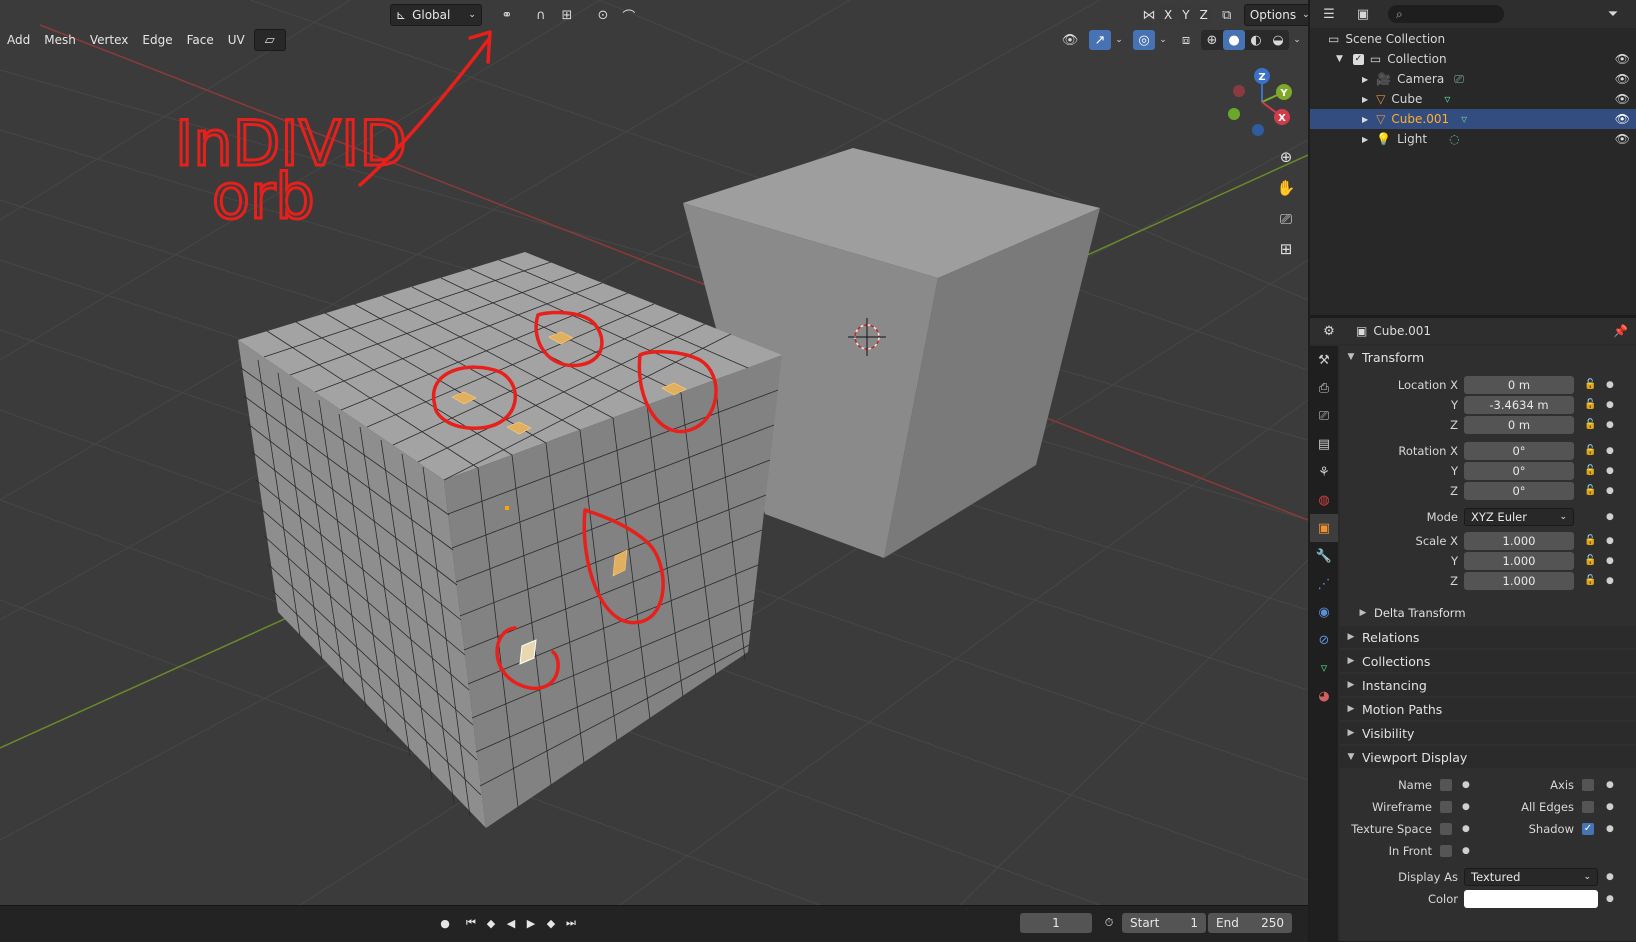 The image size is (1636, 942). I want to click on tab-modifiers: 🔧, so click(1324, 556).